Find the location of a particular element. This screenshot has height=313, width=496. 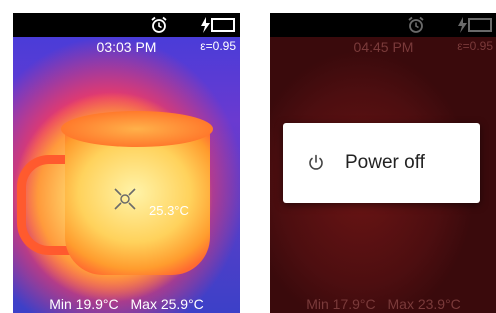

power-off-label: Power off is located at coordinates (385, 162).